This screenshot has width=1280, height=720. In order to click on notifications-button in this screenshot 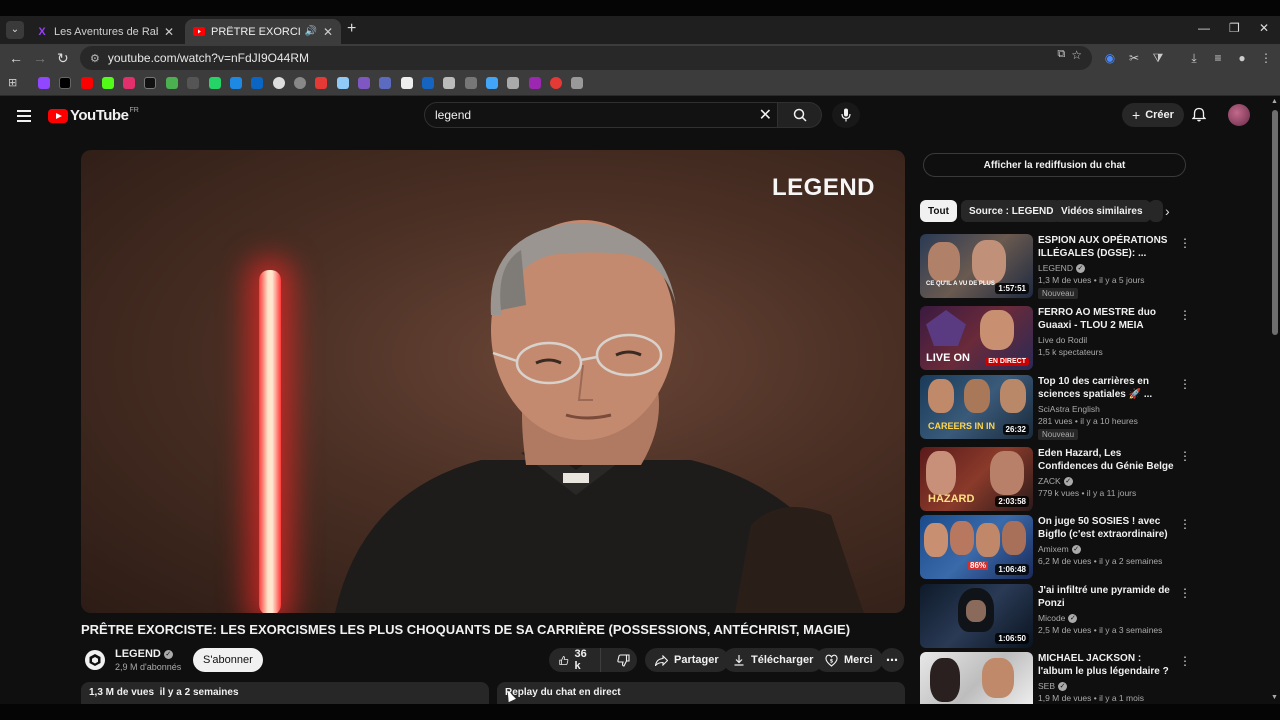, I will do `click(1199, 117)`.